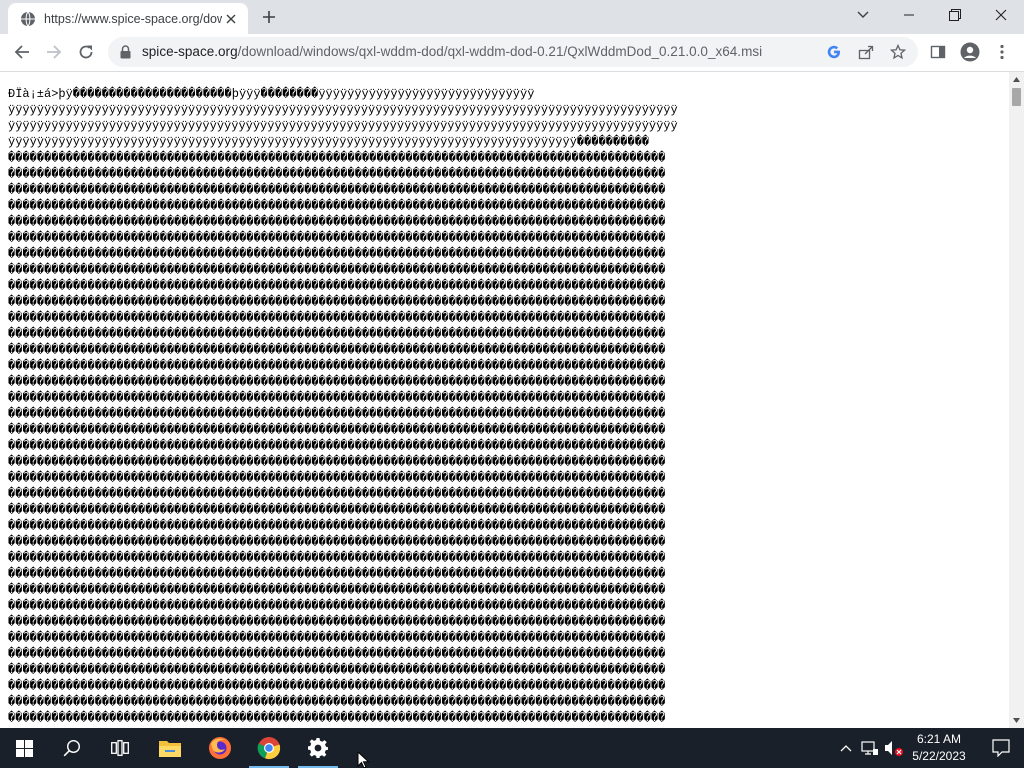  I want to click on globe-icon, so click(28, 19).